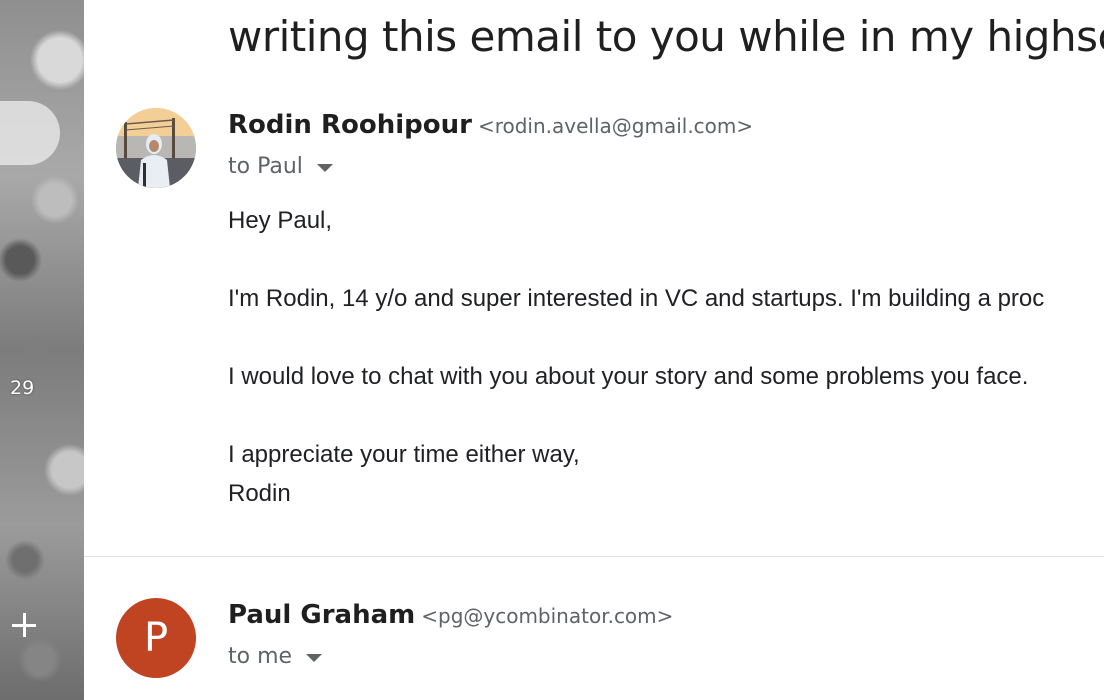 The width and height of the screenshot is (1104, 700). What do you see at coordinates (156, 638) in the screenshot?
I see `sender-avatar-letter: P` at bounding box center [156, 638].